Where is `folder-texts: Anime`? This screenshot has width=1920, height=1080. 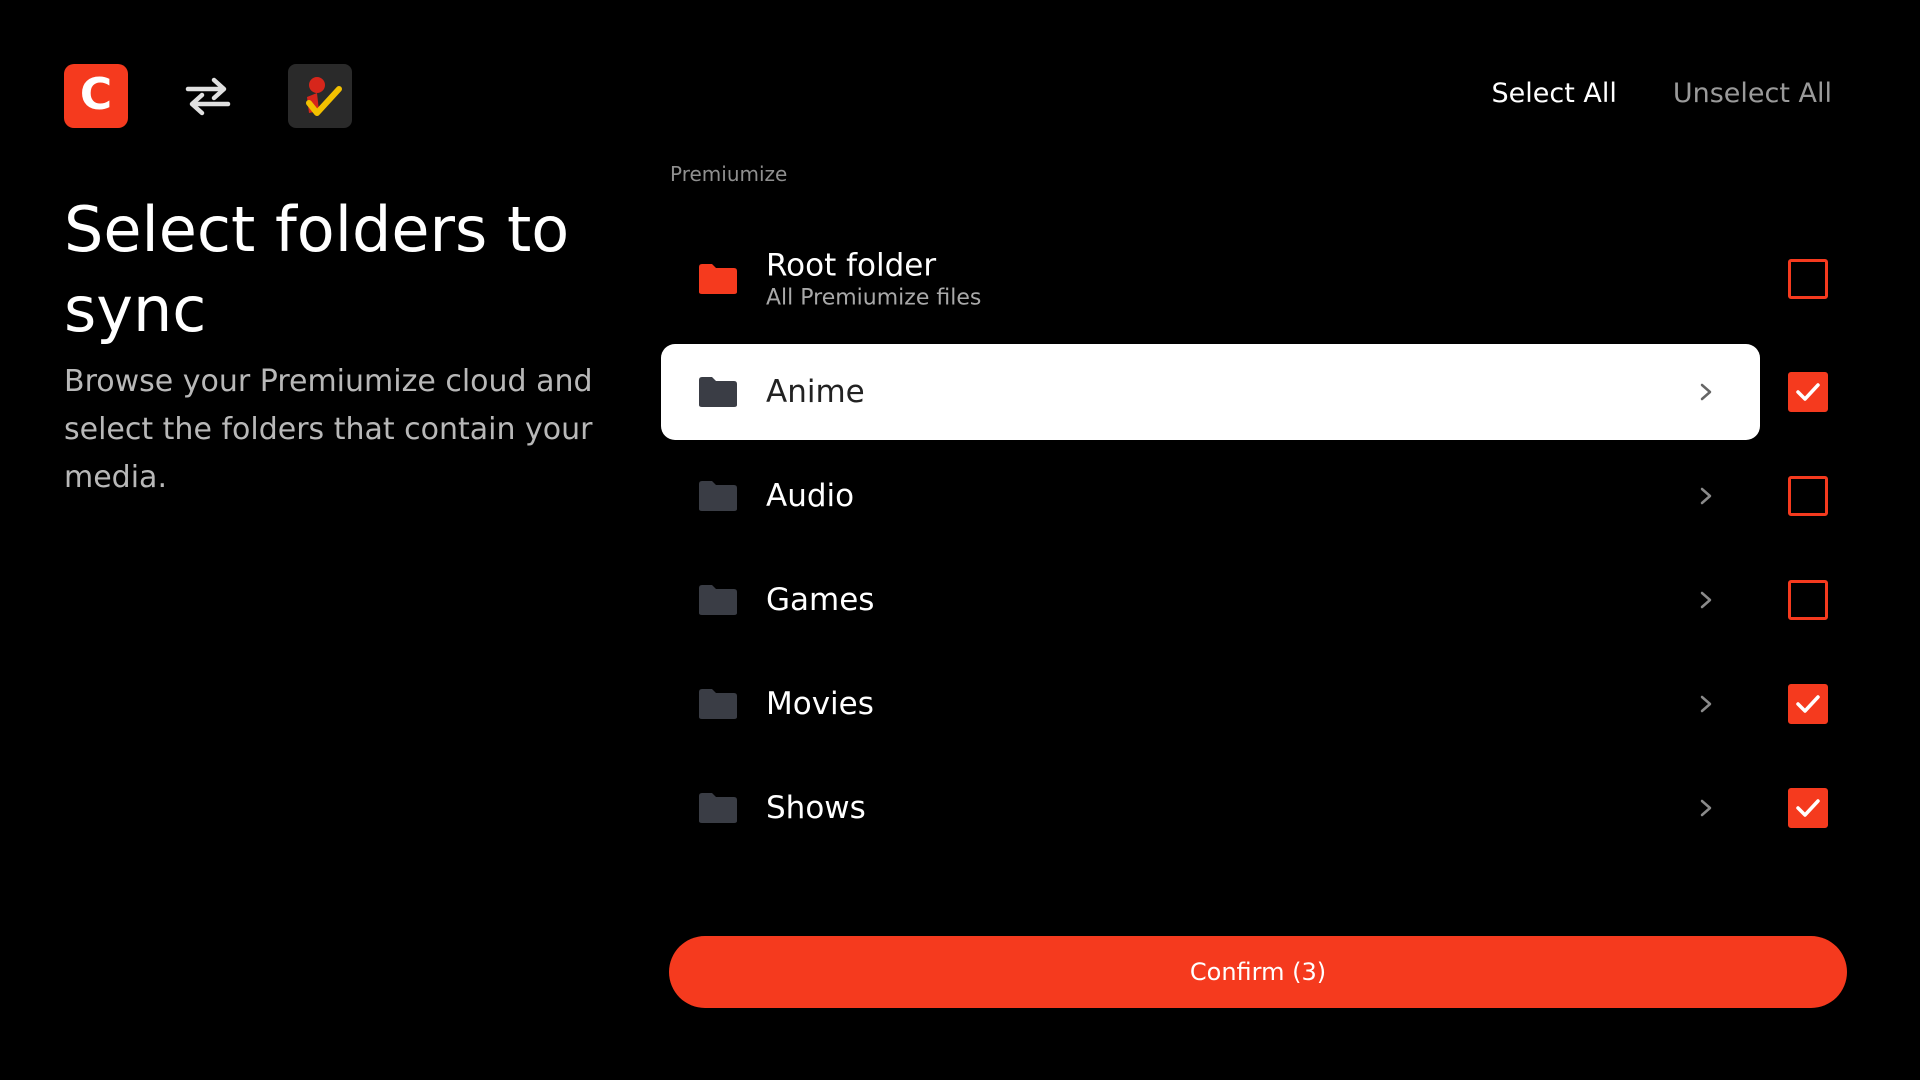 folder-texts: Anime is located at coordinates (815, 392).